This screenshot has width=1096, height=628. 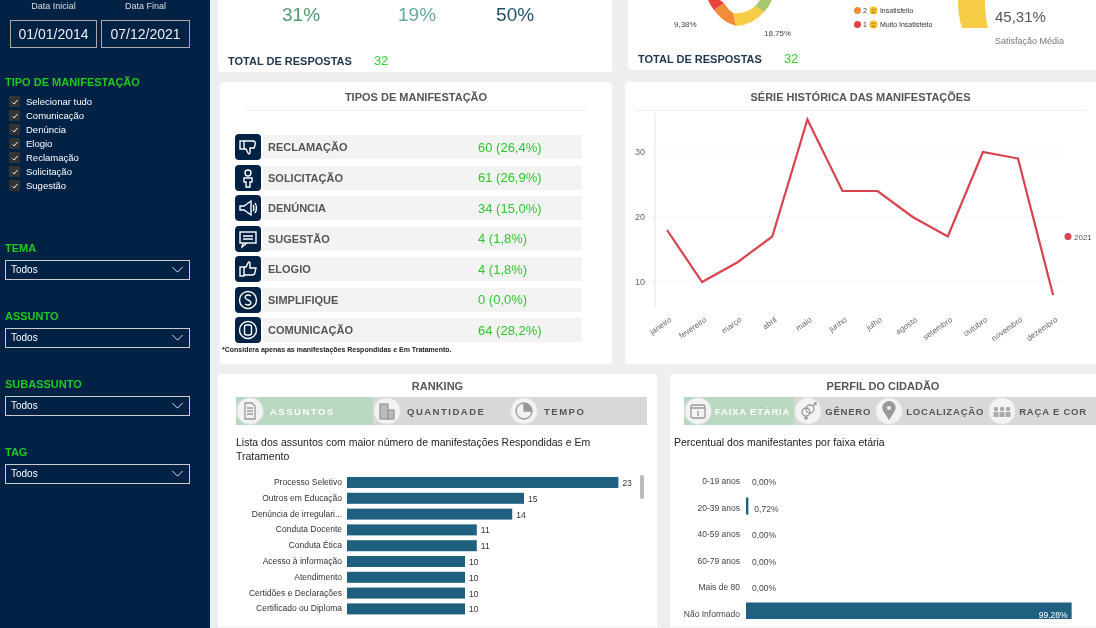 I want to click on bar-label: Não Informado, so click(x=711, y=613).